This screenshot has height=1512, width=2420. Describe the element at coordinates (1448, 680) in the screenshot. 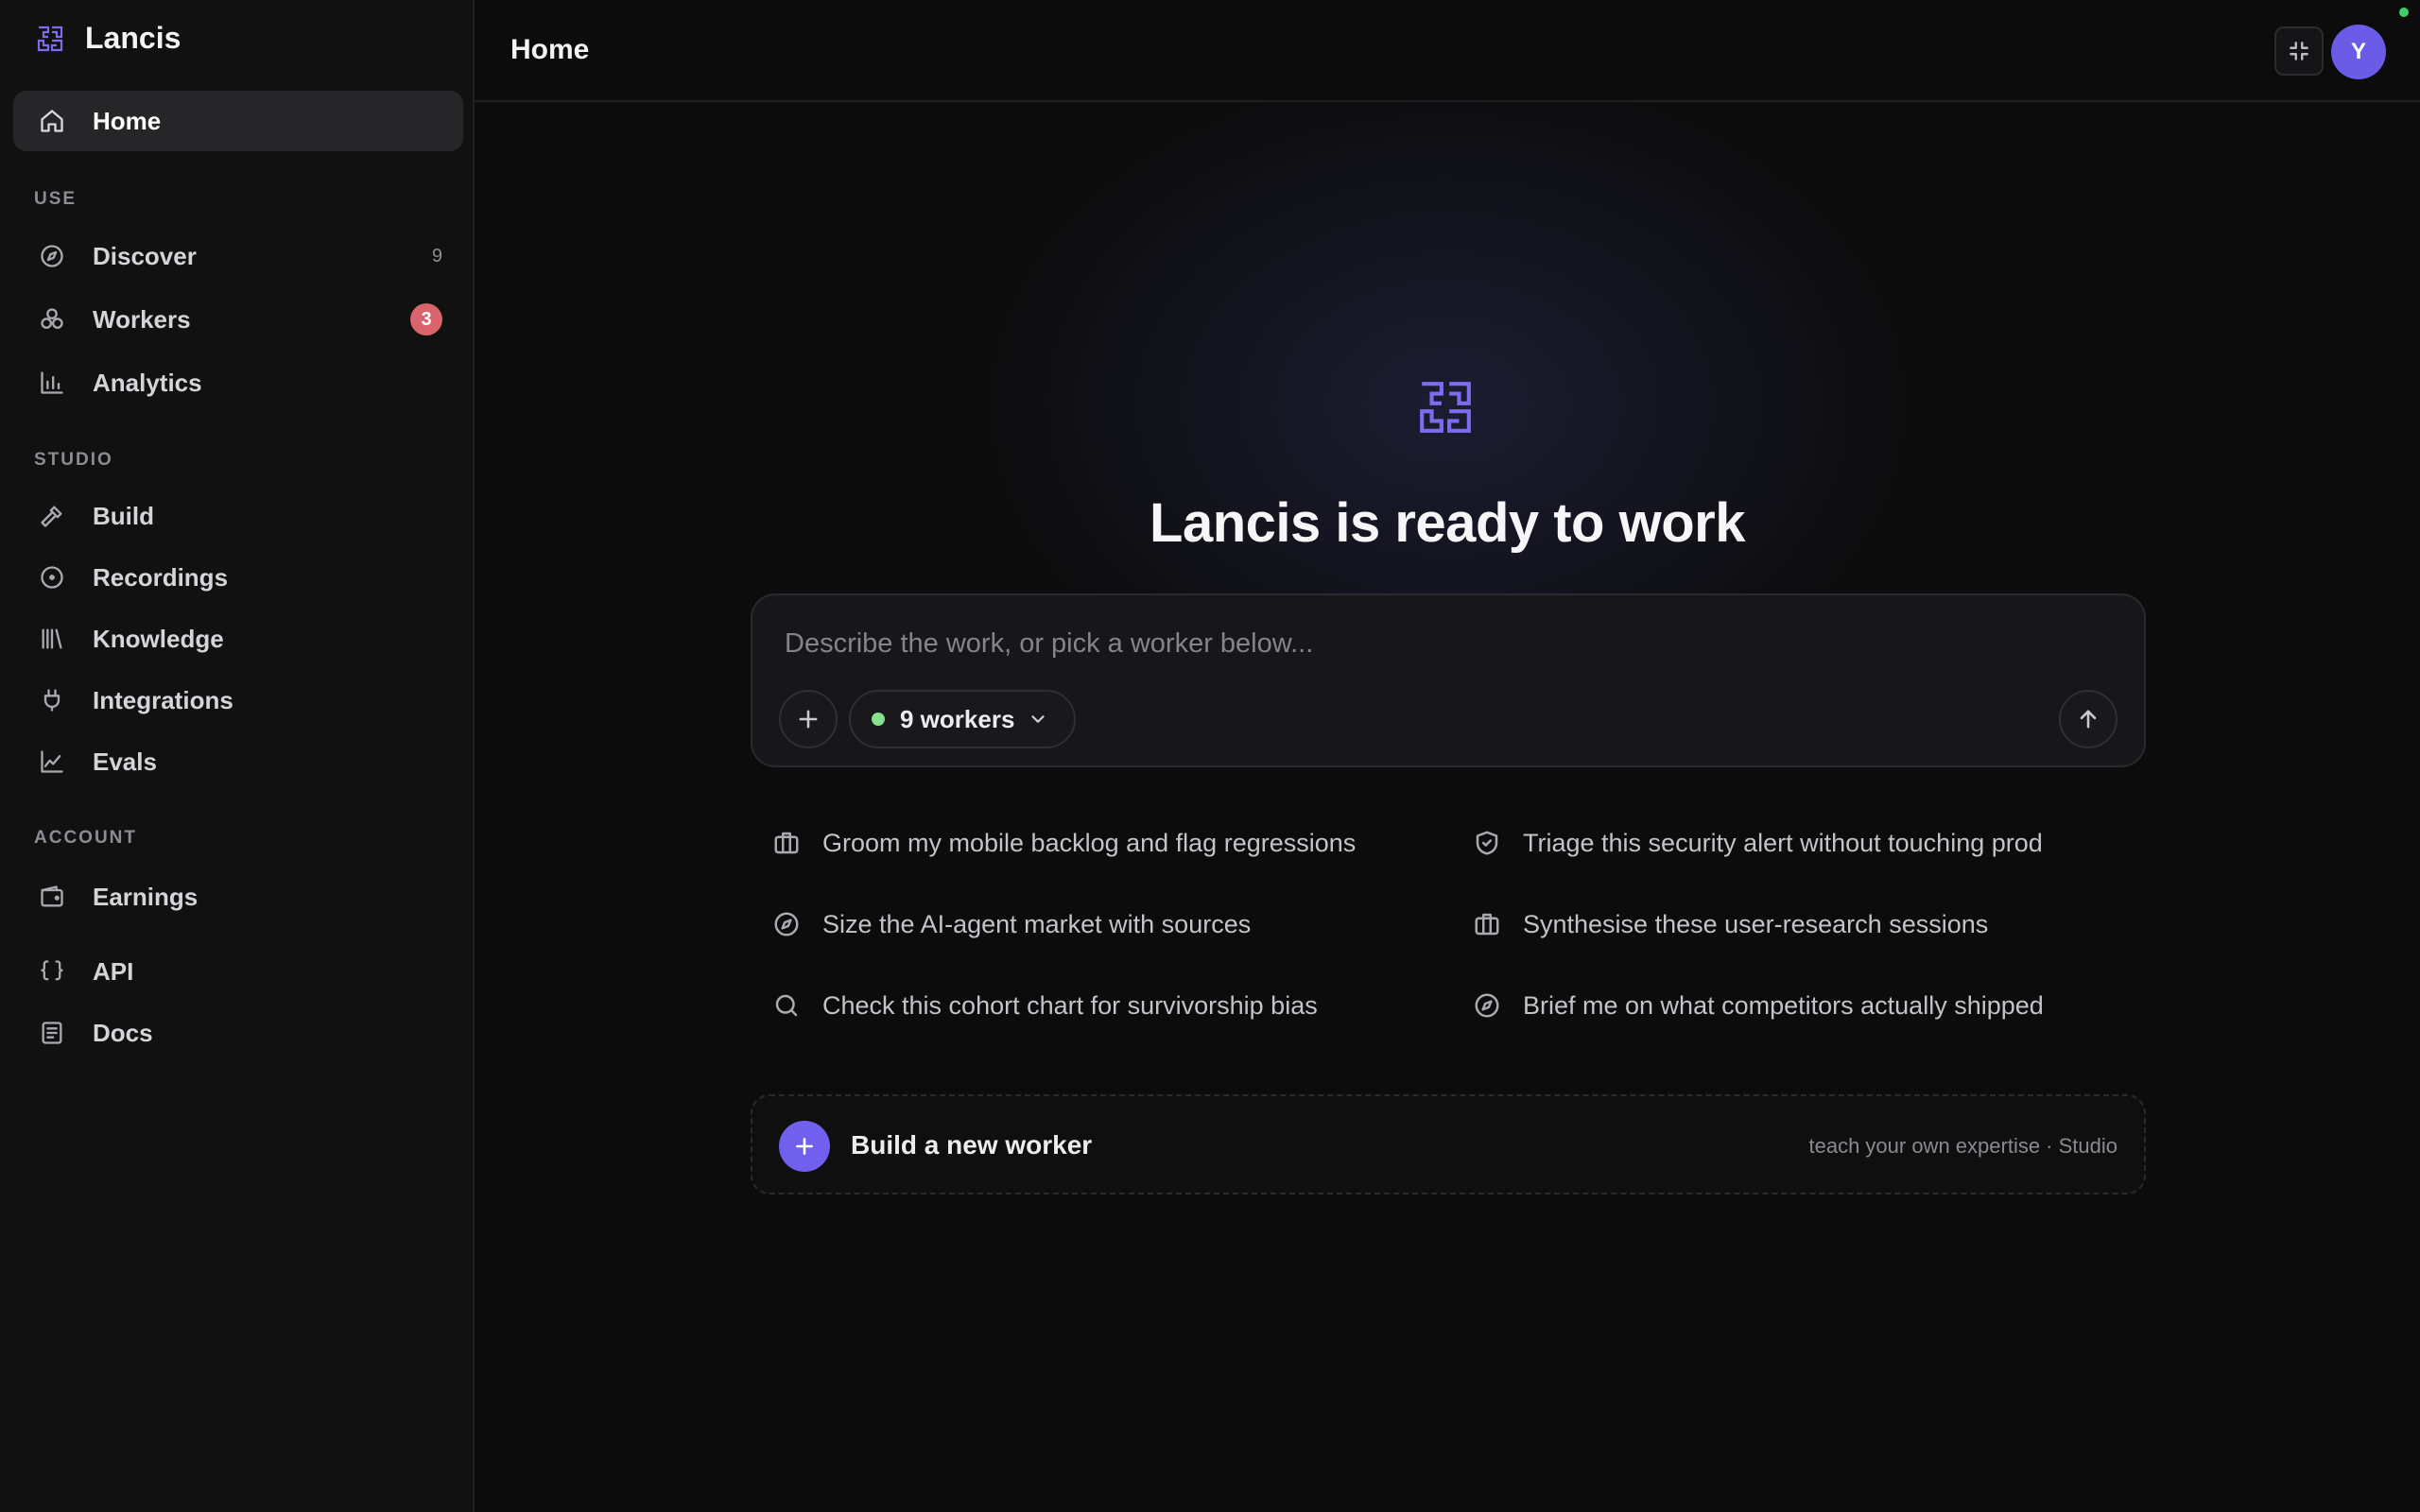

I see `composer: 9 workers` at that location.